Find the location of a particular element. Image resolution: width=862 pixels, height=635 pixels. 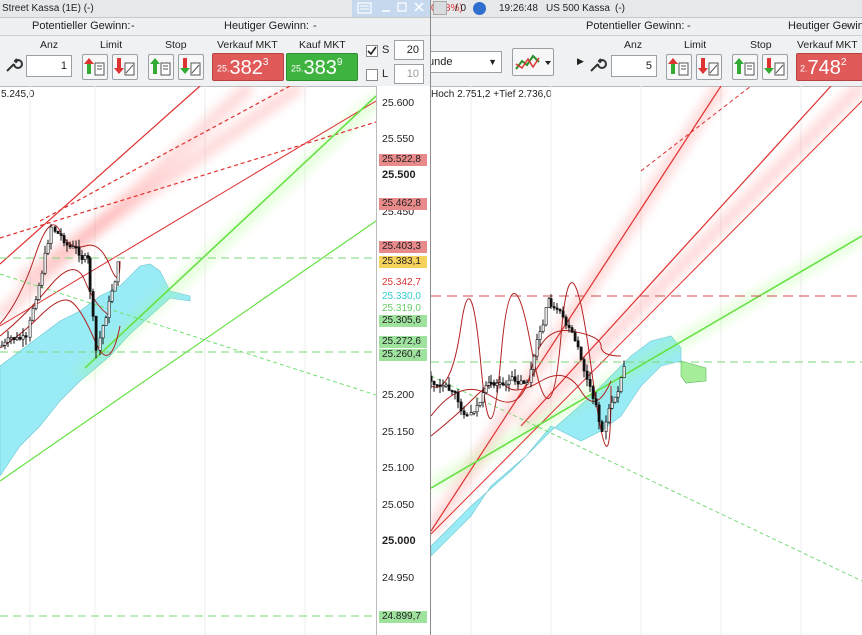

left-window-titlebar: Street Kassa (1E) (-) is located at coordinates (215, 9).